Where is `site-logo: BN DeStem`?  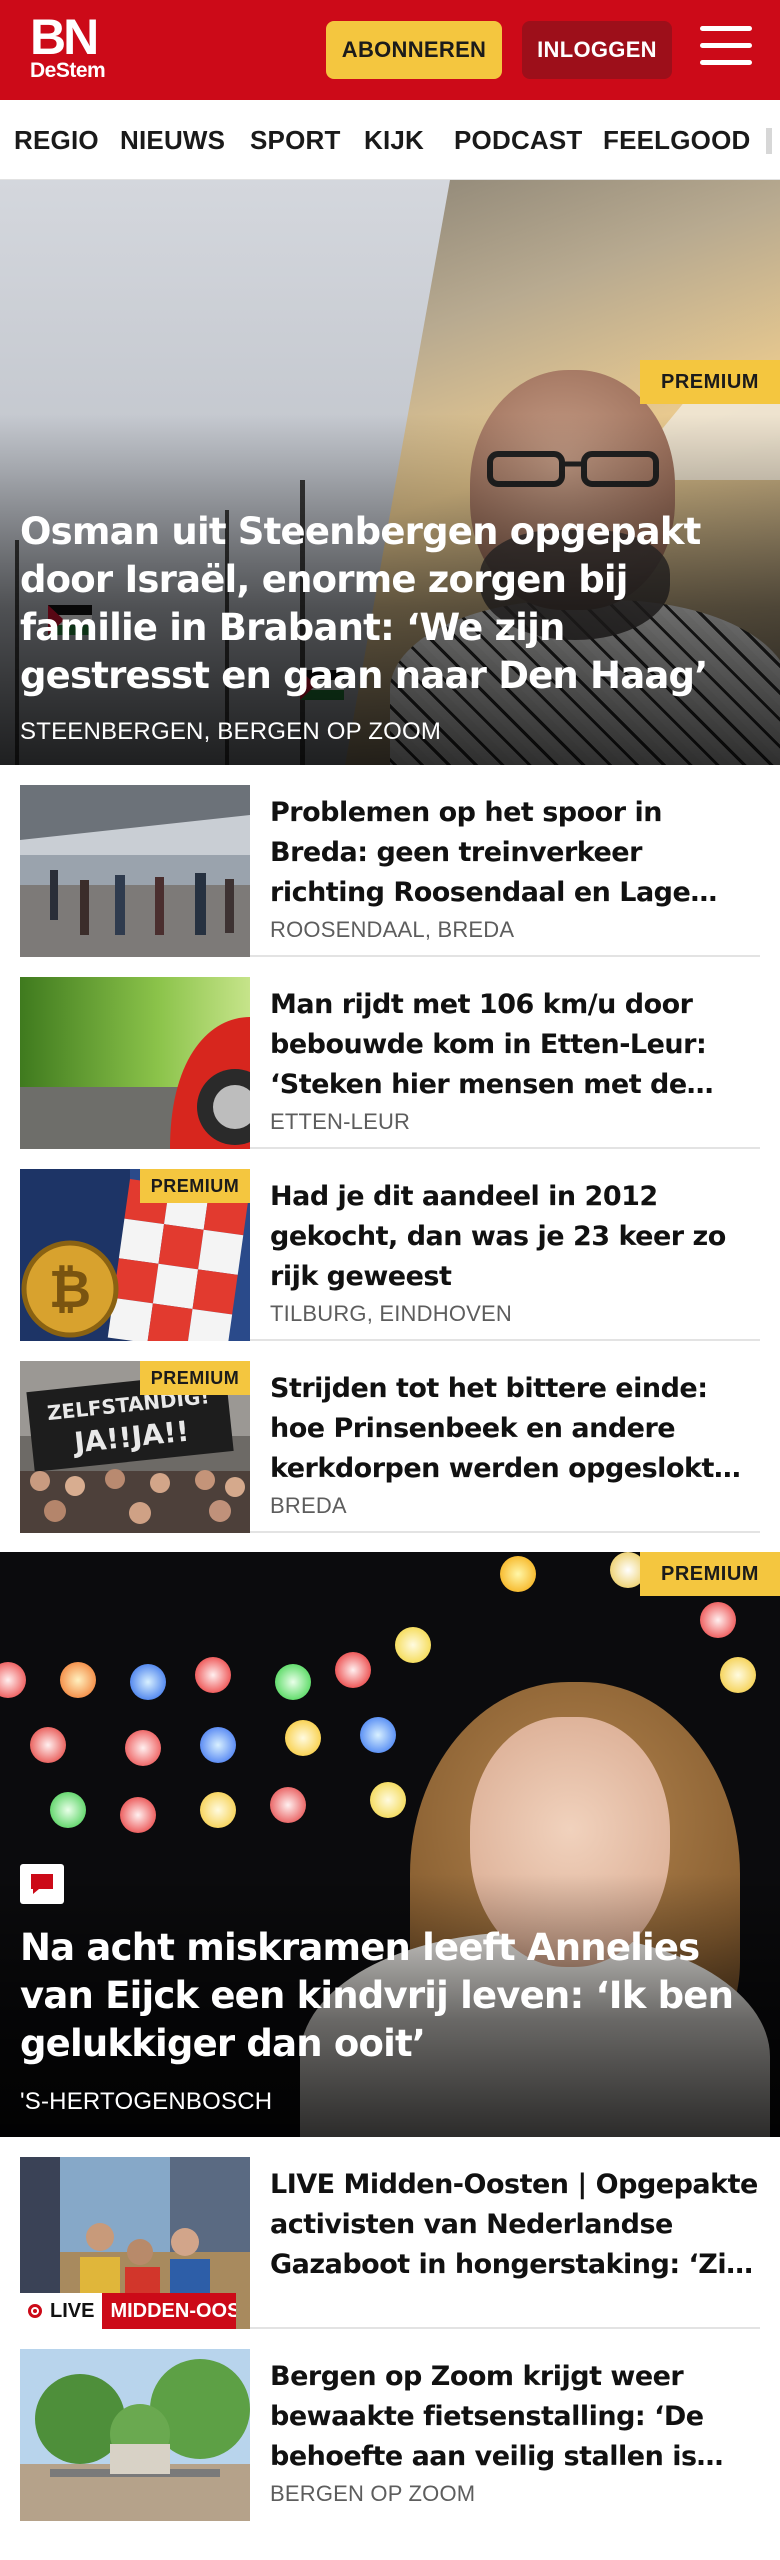
site-logo: BN DeStem is located at coordinates (70, 45).